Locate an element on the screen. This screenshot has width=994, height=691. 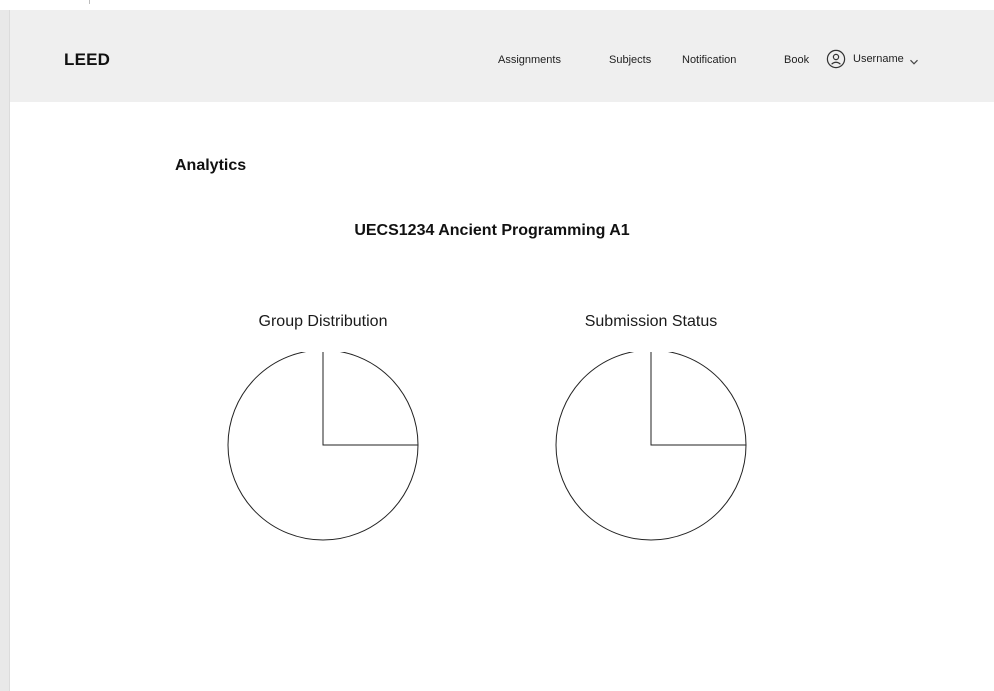
user-menu-button: Username is located at coordinates (872, 59).